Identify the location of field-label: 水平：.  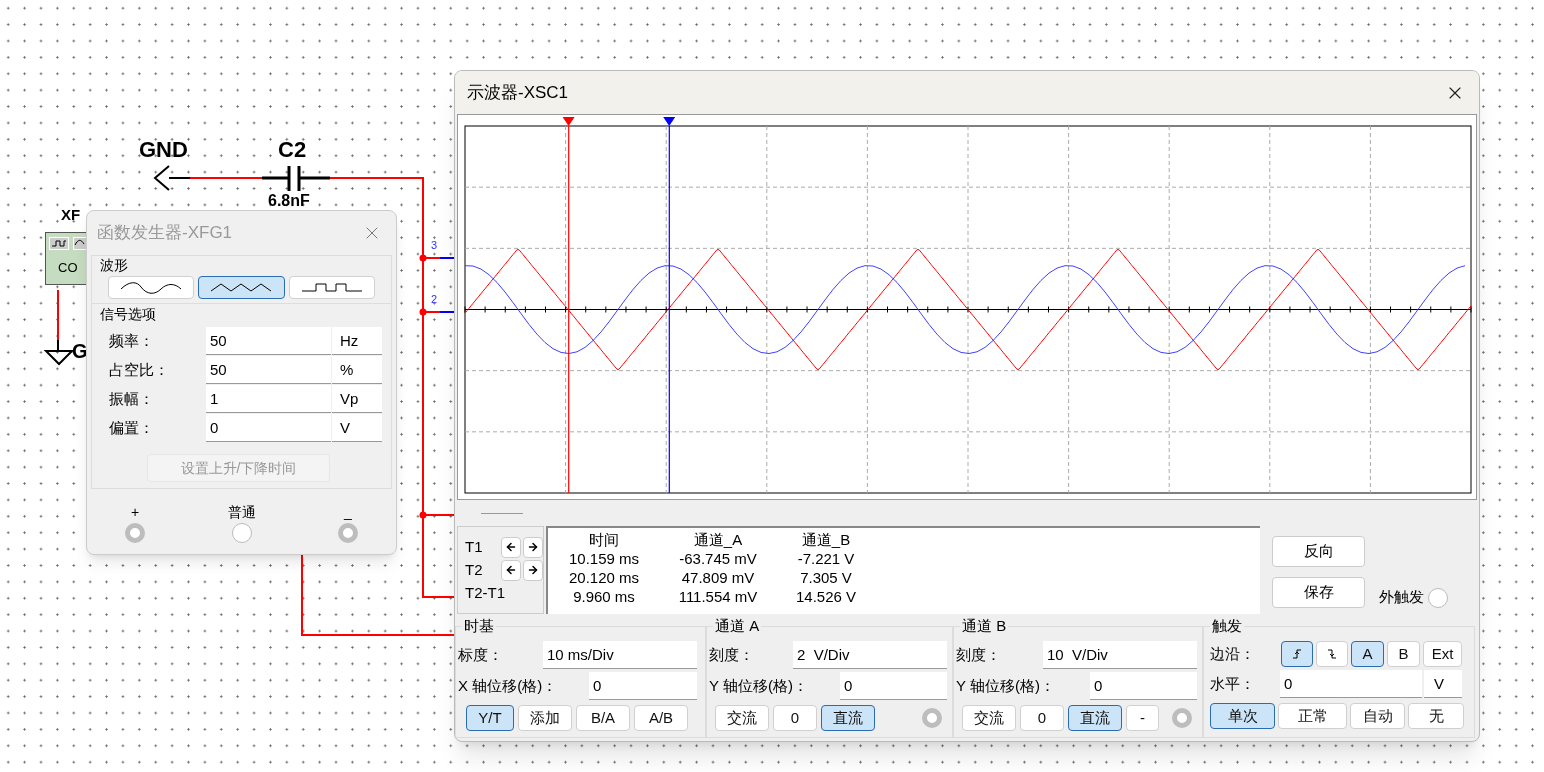
(1232, 683).